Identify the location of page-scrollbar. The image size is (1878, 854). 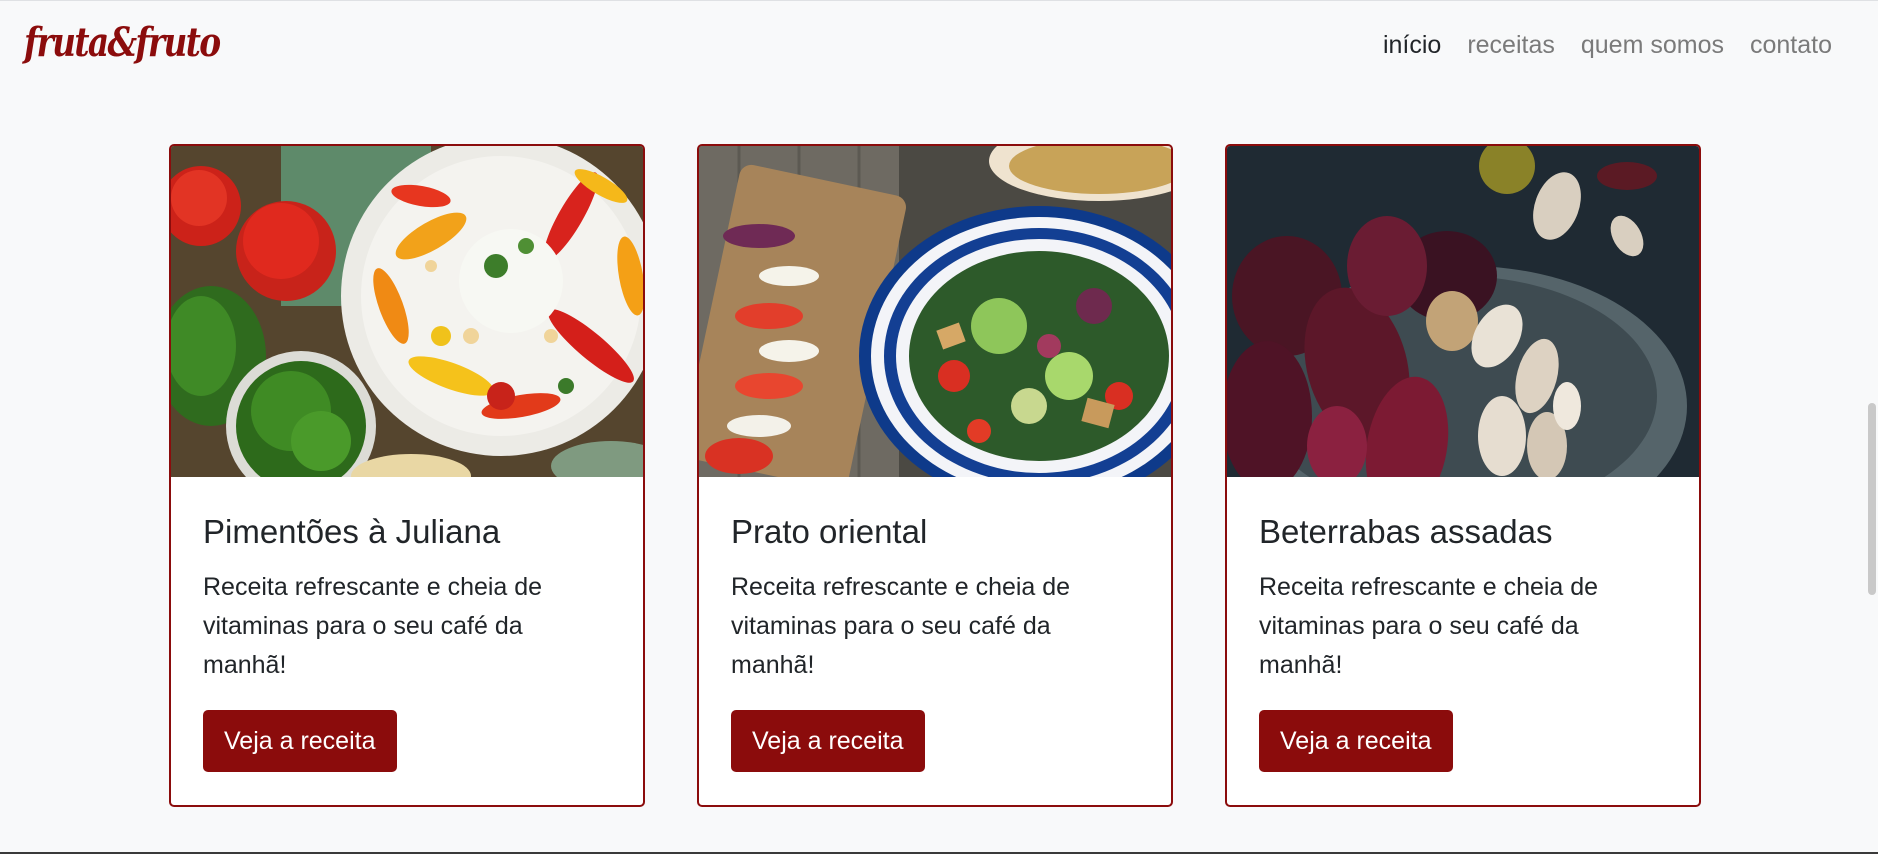
(1872, 426).